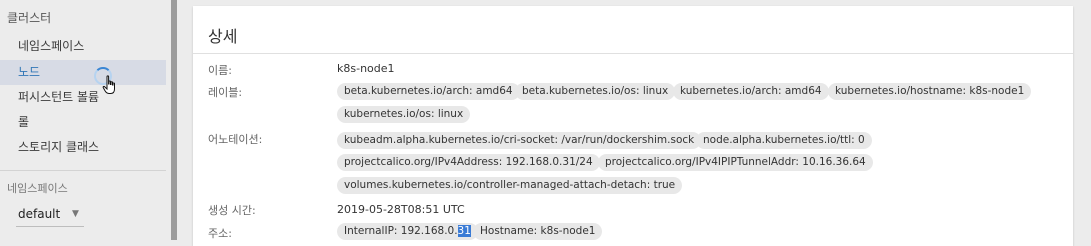 This screenshot has height=246, width=1091. What do you see at coordinates (538, 231) in the screenshot?
I see `hostname-chip: Hostname: k8s-node1` at bounding box center [538, 231].